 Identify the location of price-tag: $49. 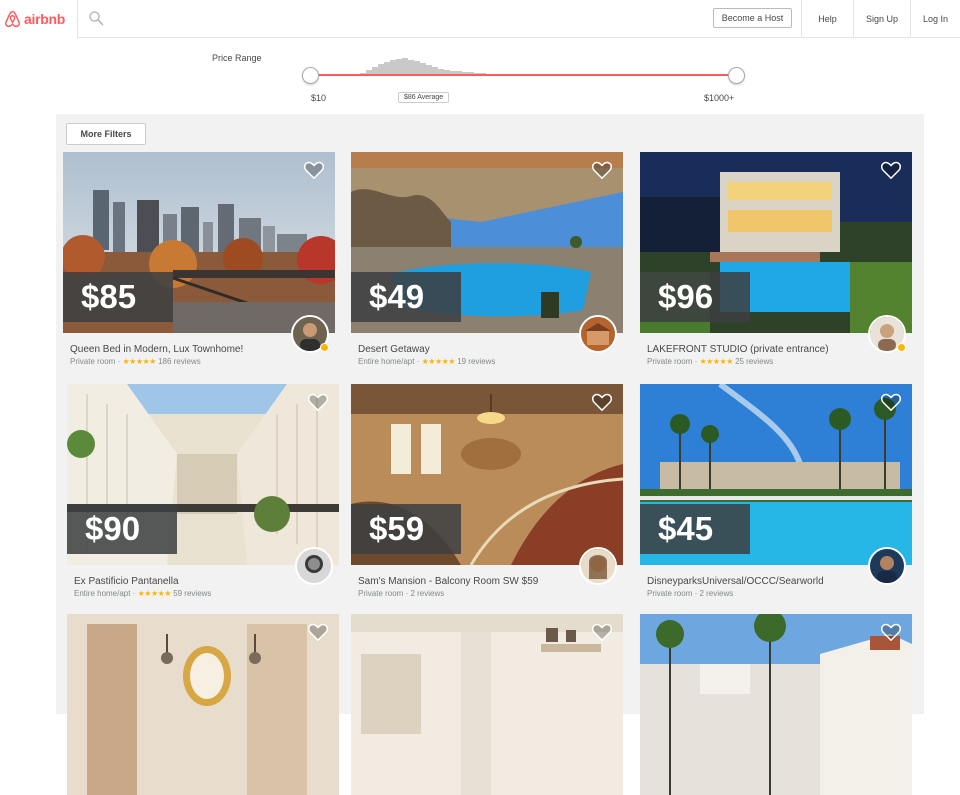
(406, 297).